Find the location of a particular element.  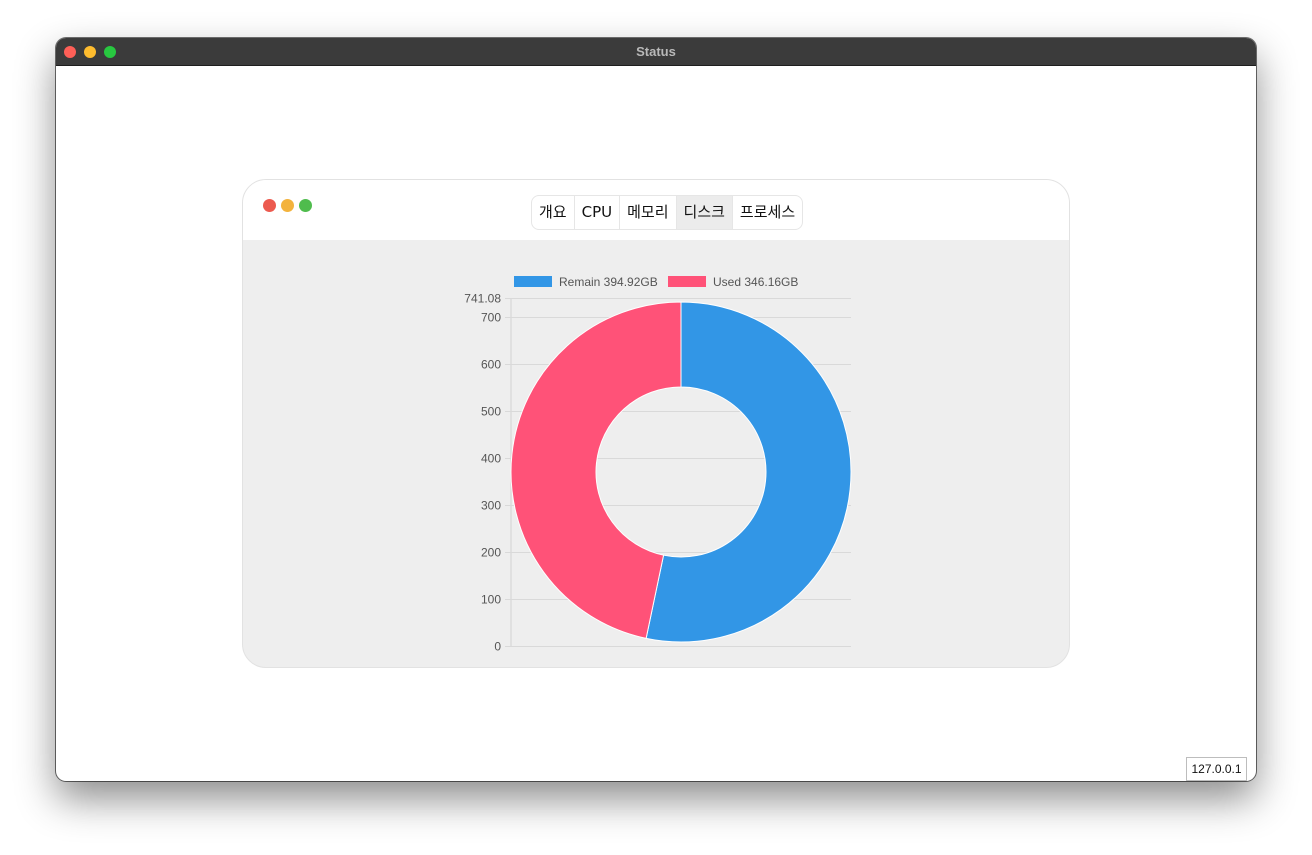

y-tick-label: 200 is located at coordinates (491, 553).